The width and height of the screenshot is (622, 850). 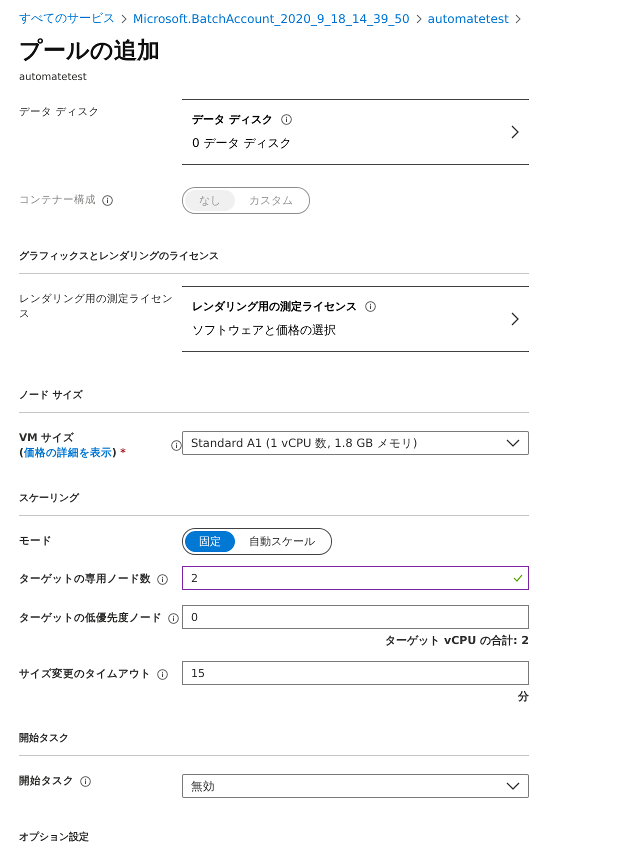 I want to click on settings-card: レンダリング用の測定ライセンス ソフトウェアと価格の選択, so click(x=355, y=319).